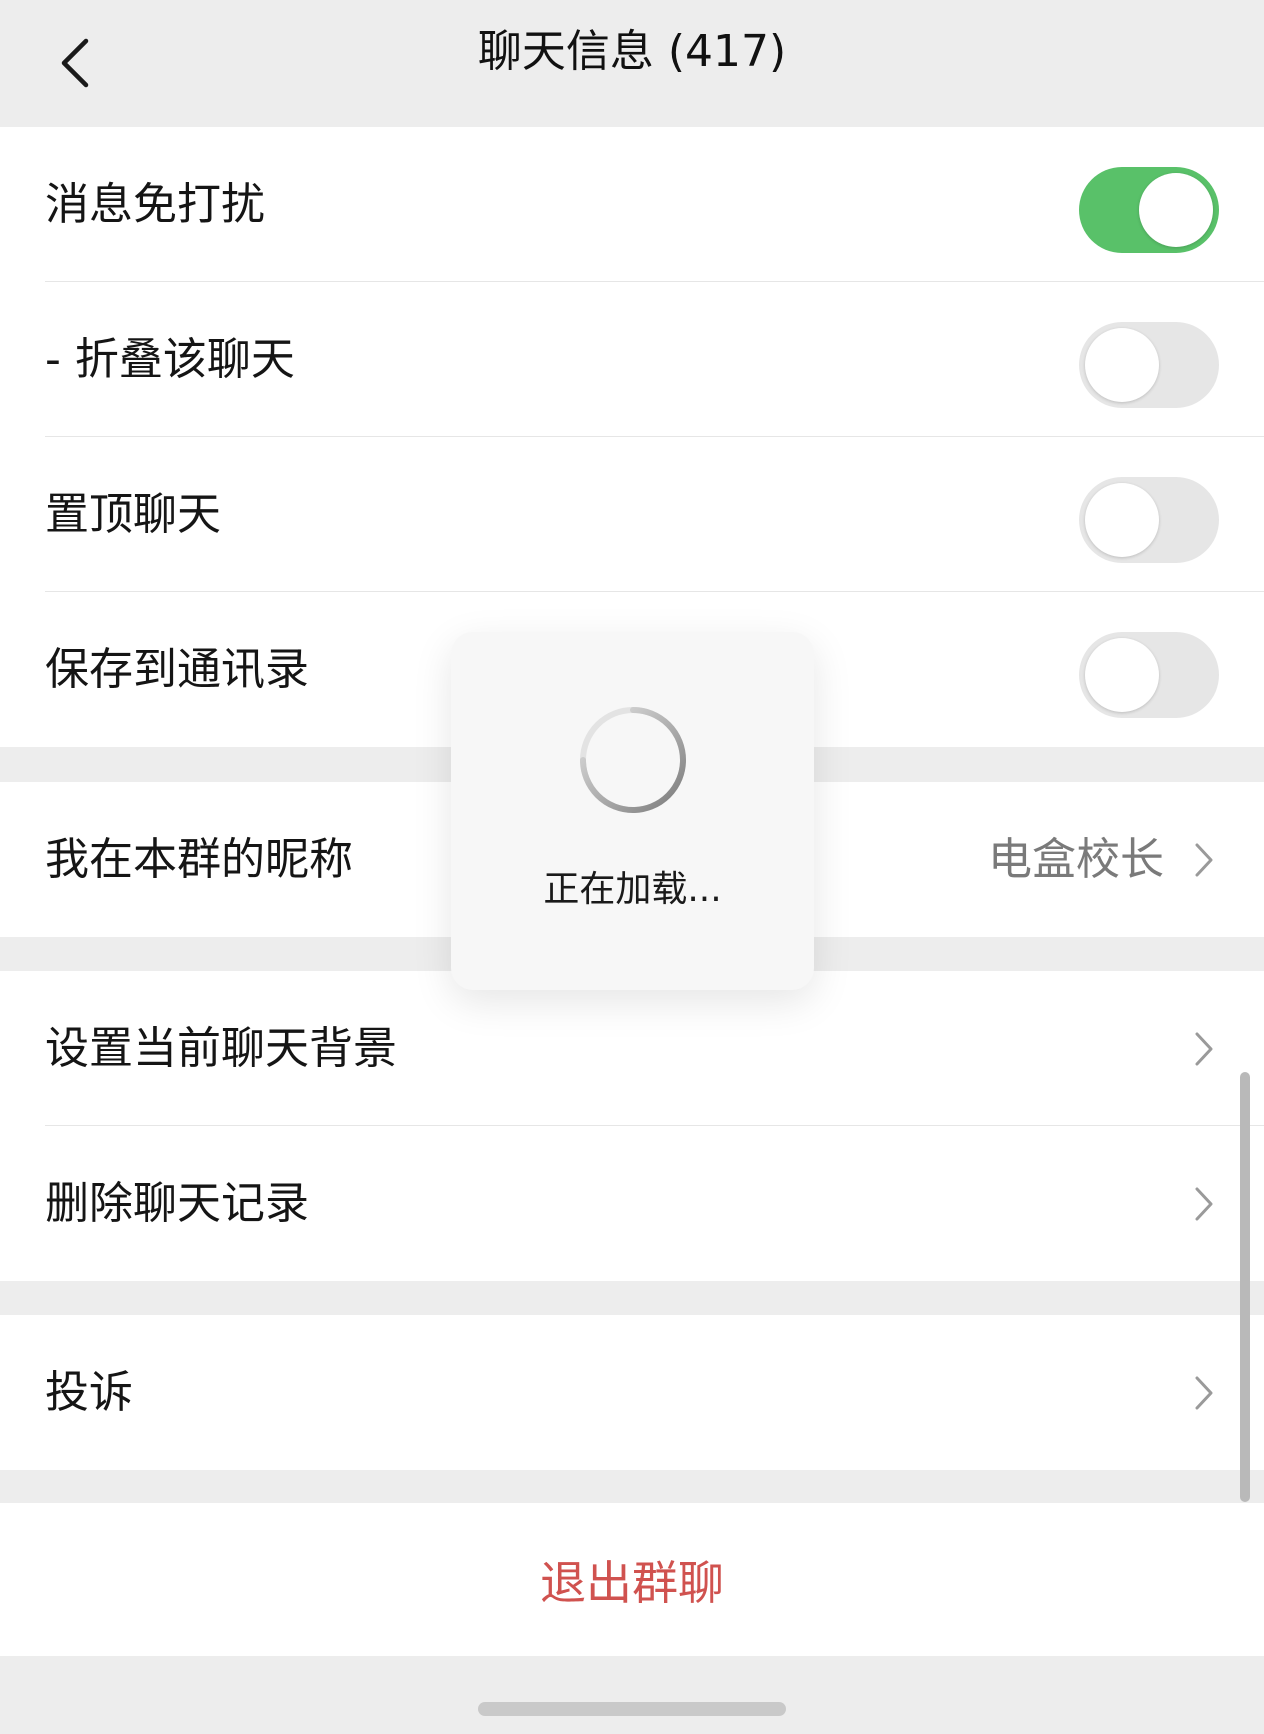 This screenshot has height=1734, width=1264. What do you see at coordinates (632, 359) in the screenshot?
I see `row-fold-chat: - 折叠该聊天` at bounding box center [632, 359].